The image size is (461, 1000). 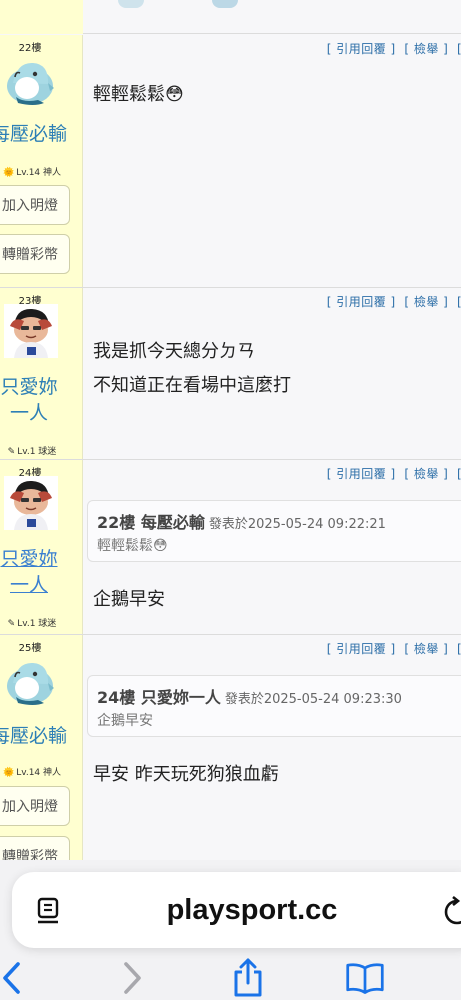 What do you see at coordinates (30, 48) in the screenshot?
I see `floor-number: 22樓` at bounding box center [30, 48].